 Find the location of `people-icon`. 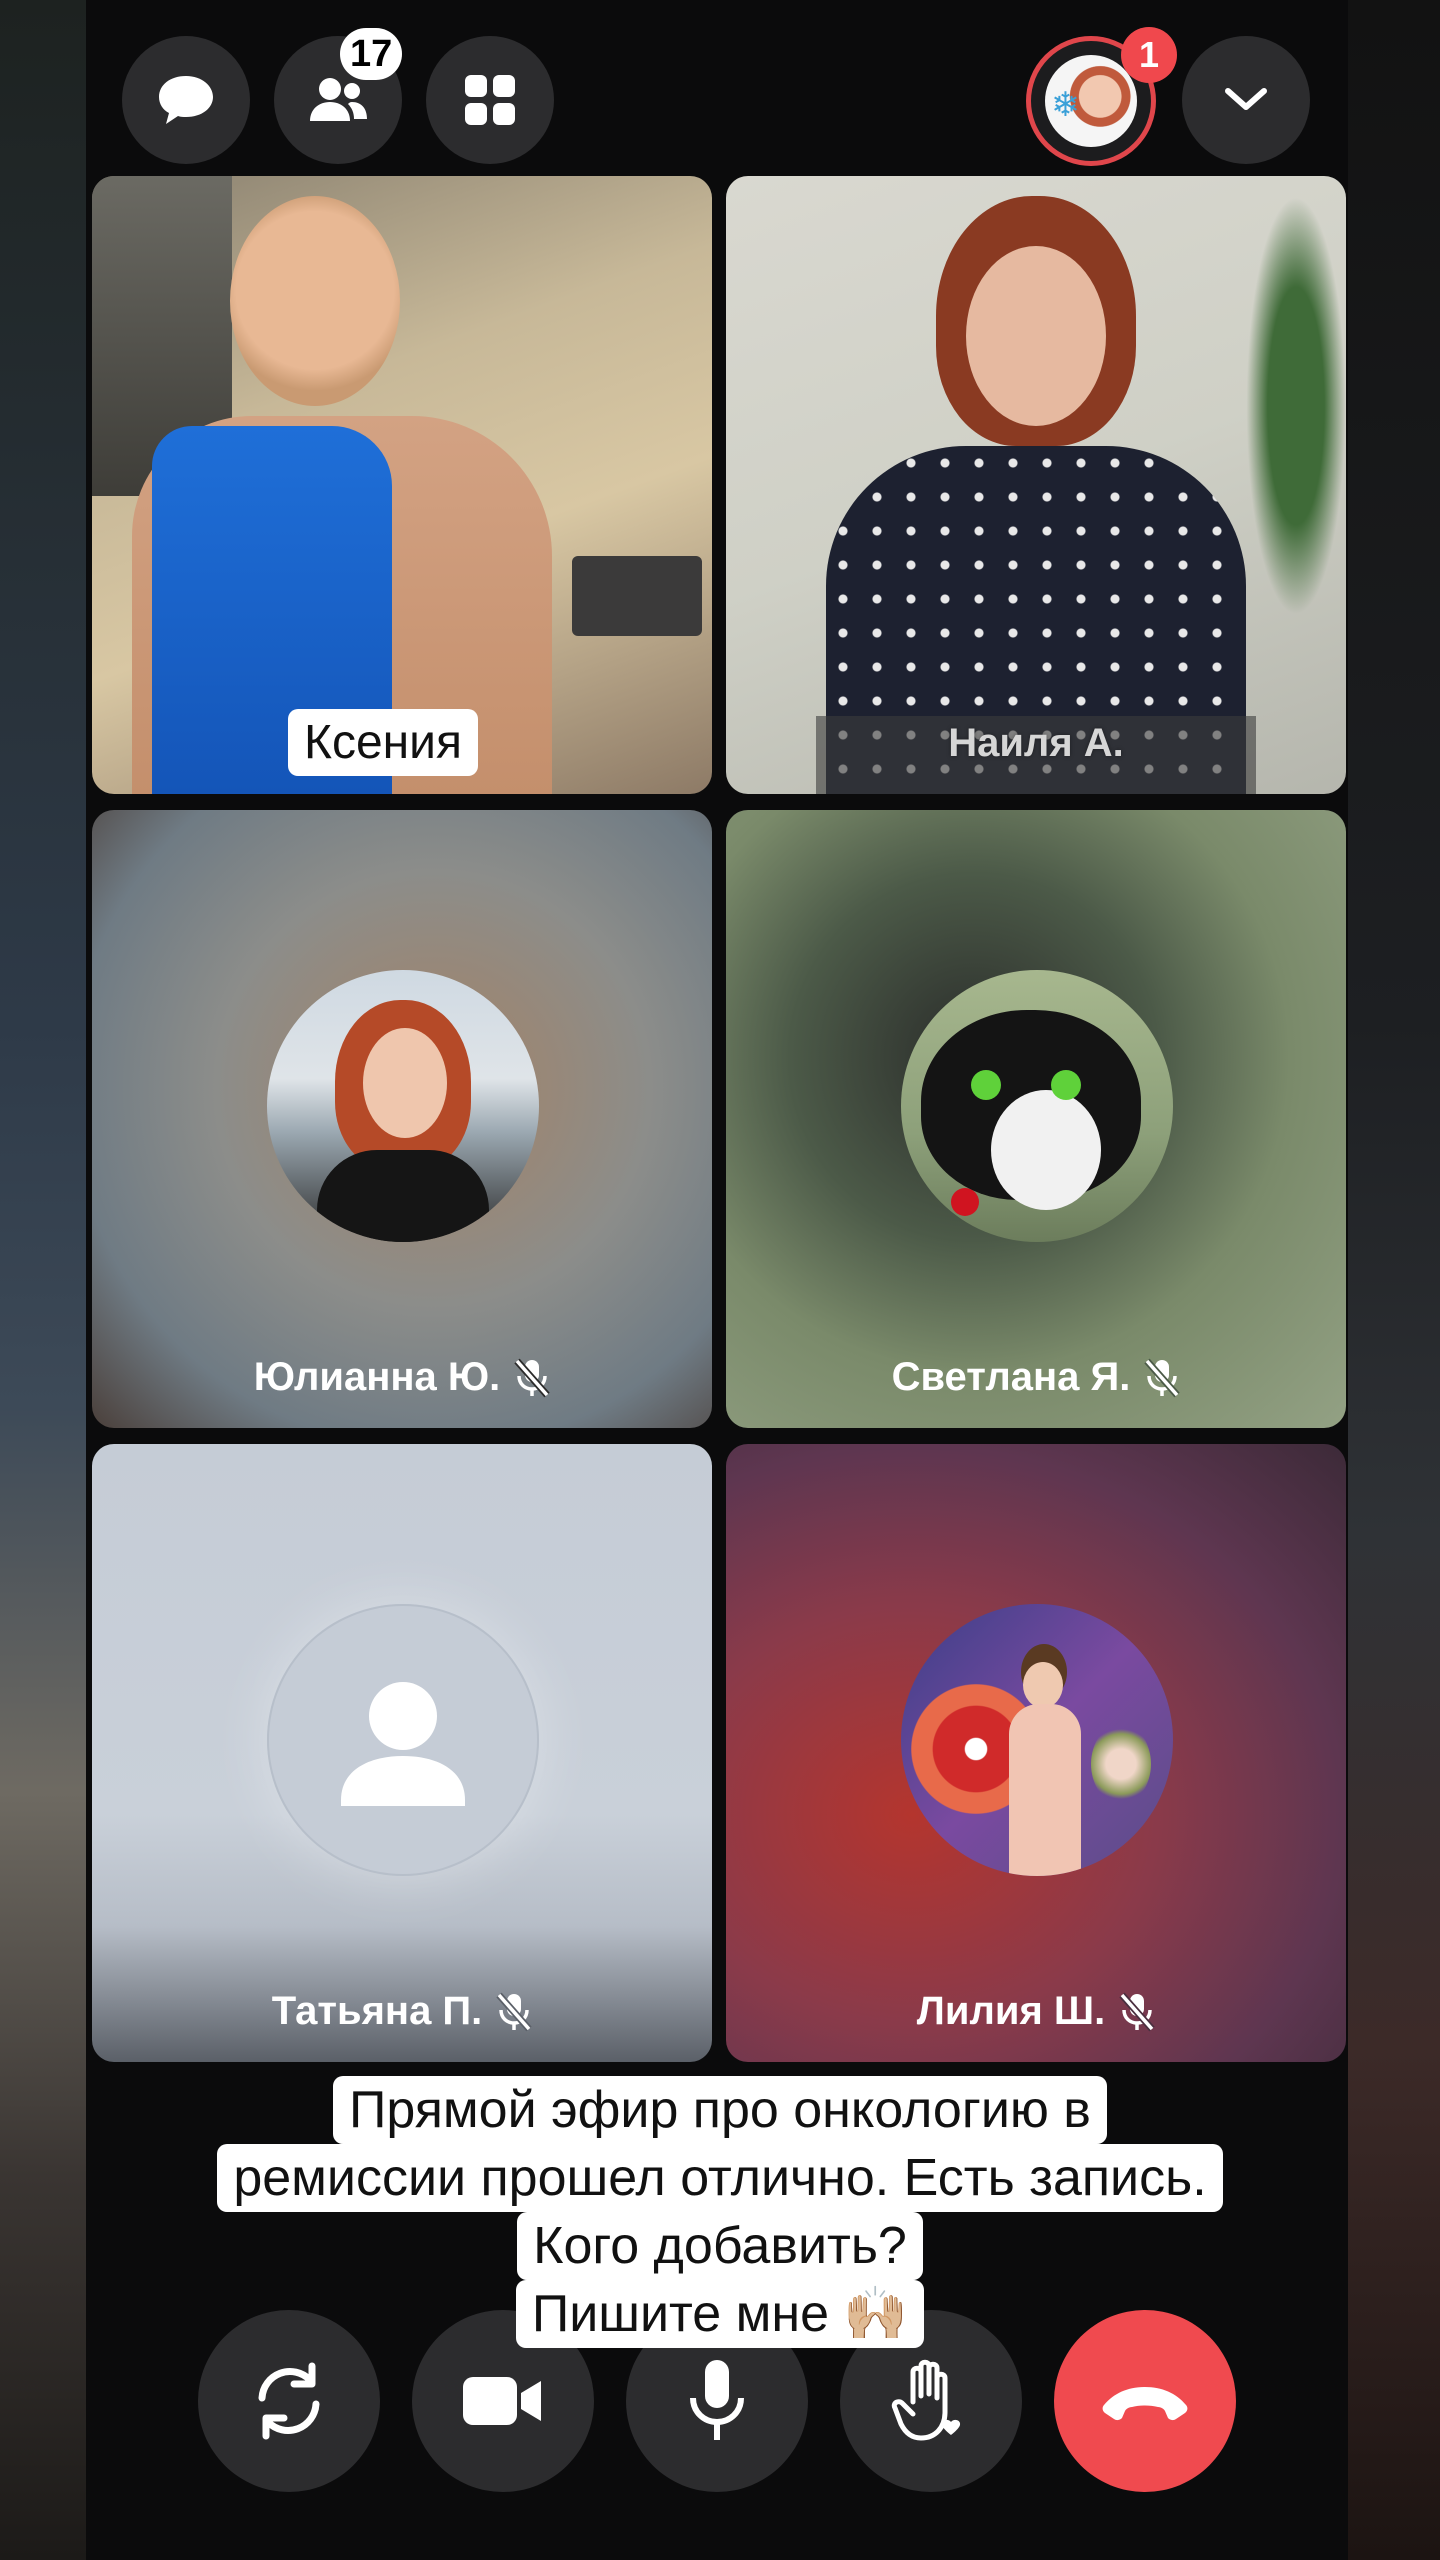

people-icon is located at coordinates (338, 99).